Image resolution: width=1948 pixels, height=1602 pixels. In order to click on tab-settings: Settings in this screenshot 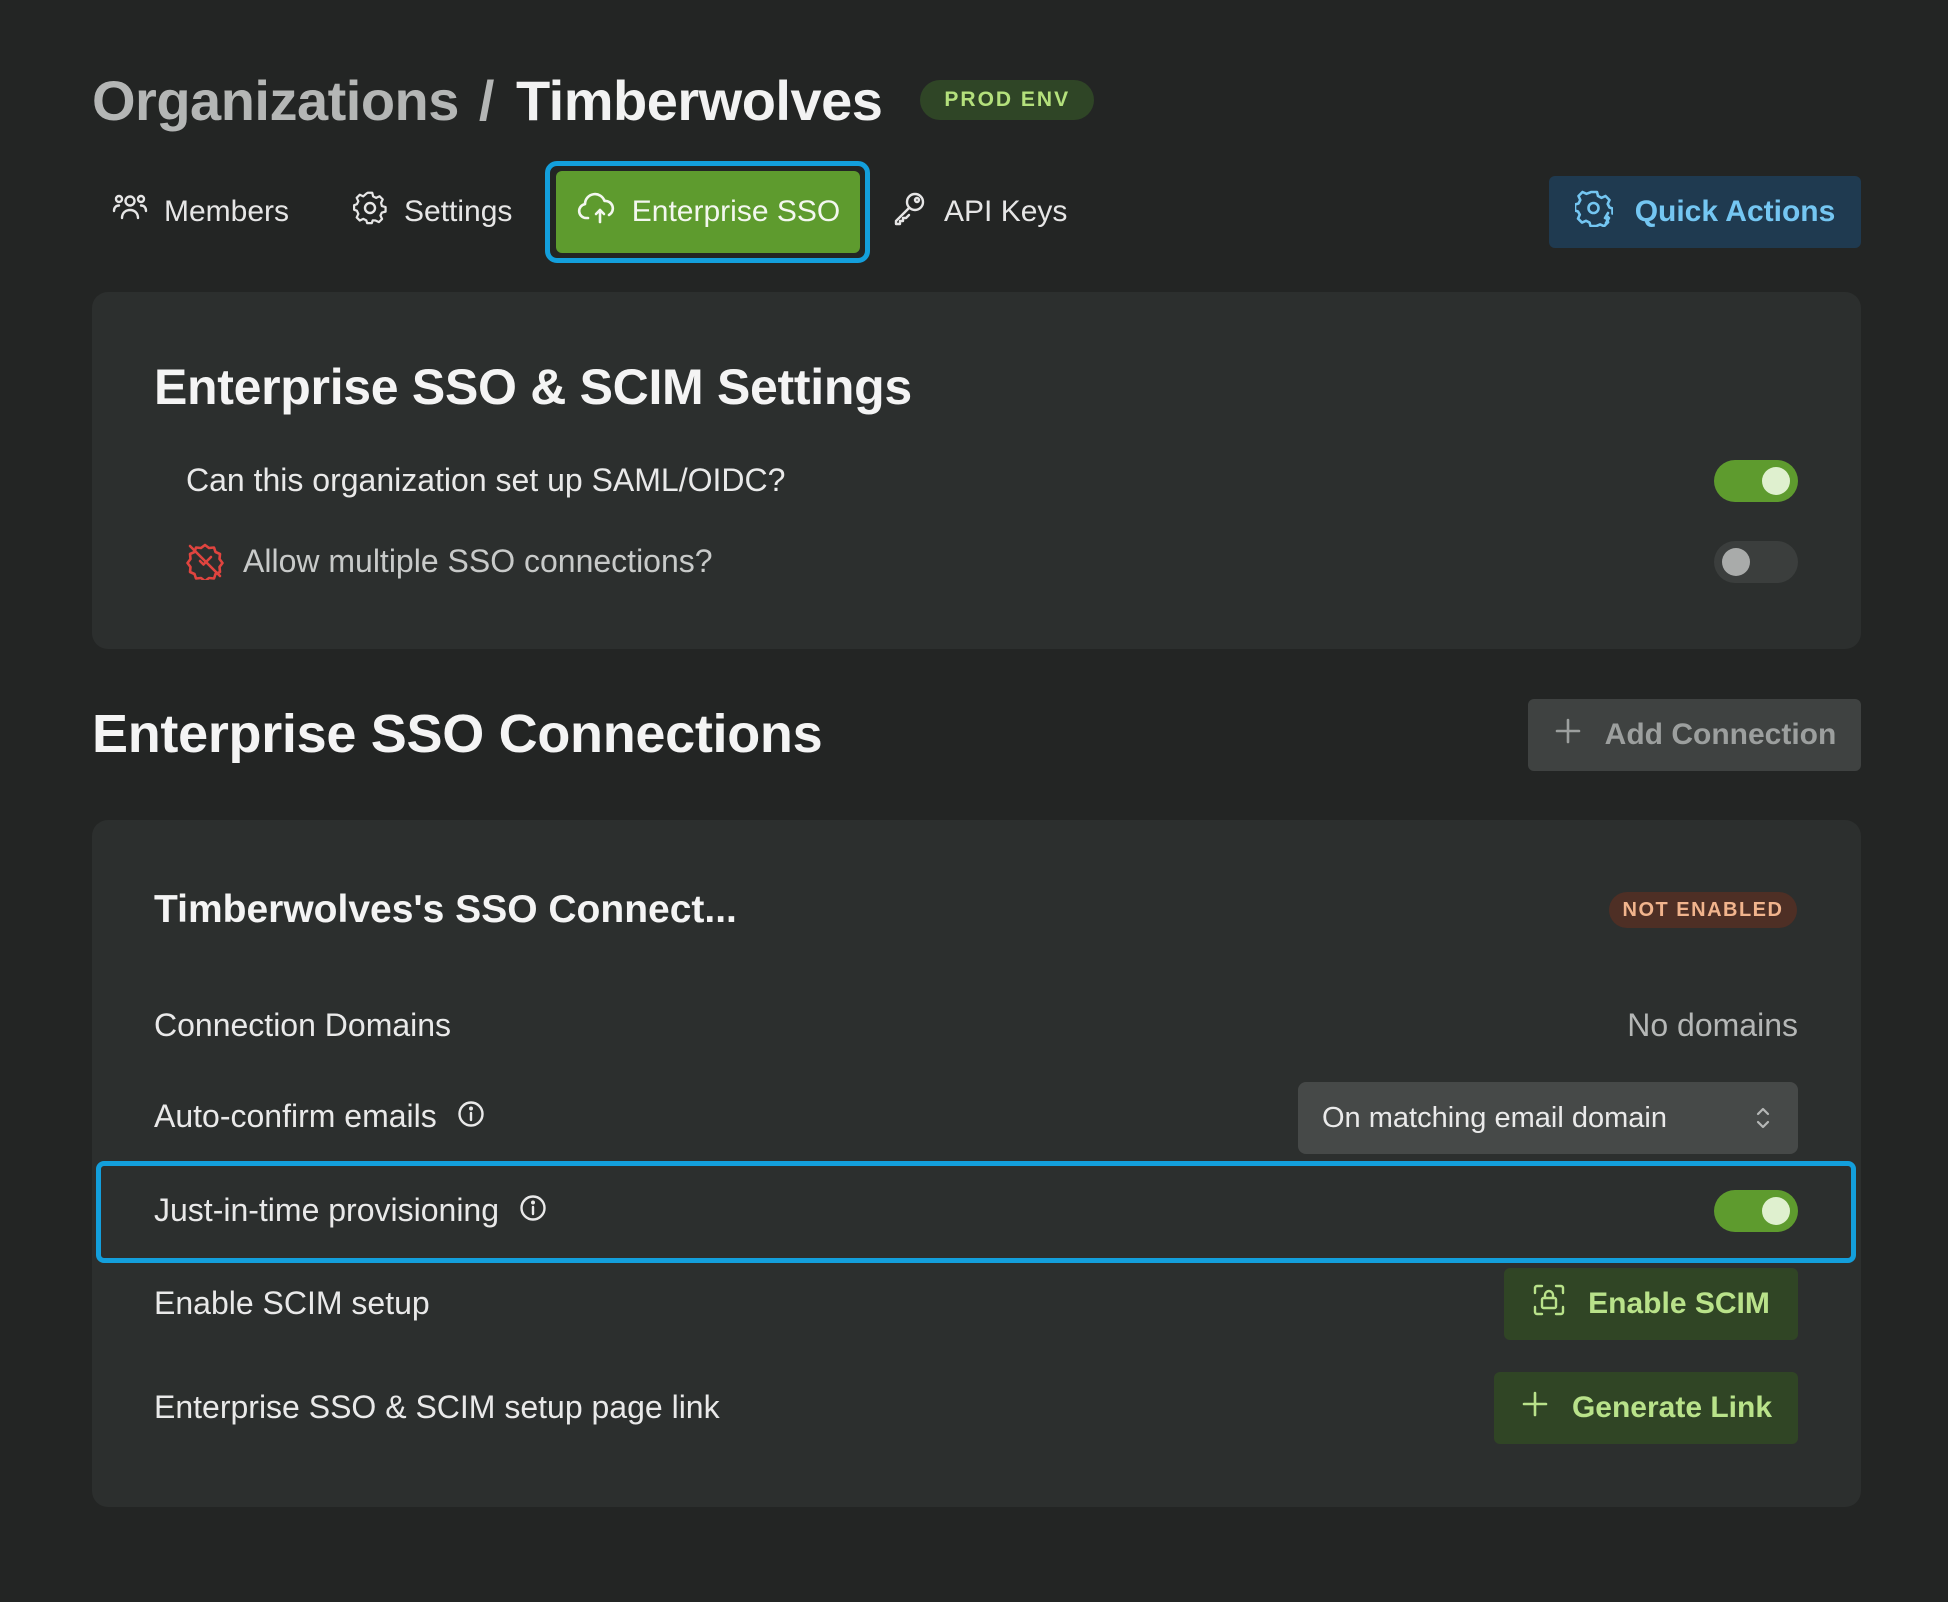, I will do `click(432, 212)`.